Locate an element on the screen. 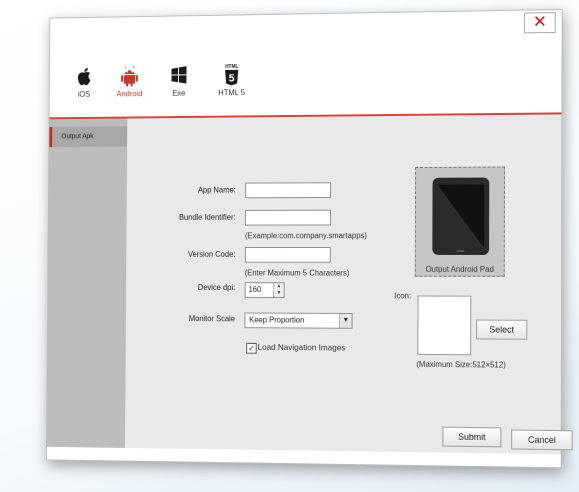 This screenshot has height=492, width=579. monitor-scale-select: Keep Proportion ▼ is located at coordinates (298, 320).